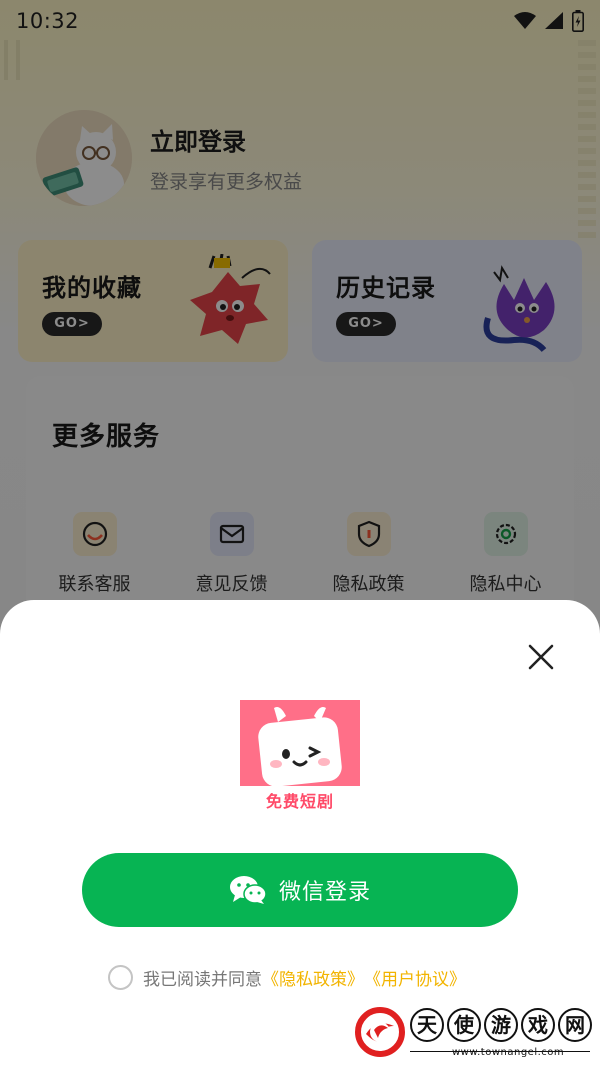 Image resolution: width=600 pixels, height=1066 pixels. What do you see at coordinates (508, 1052) in the screenshot?
I see `watermark-url: www.townangel.com` at bounding box center [508, 1052].